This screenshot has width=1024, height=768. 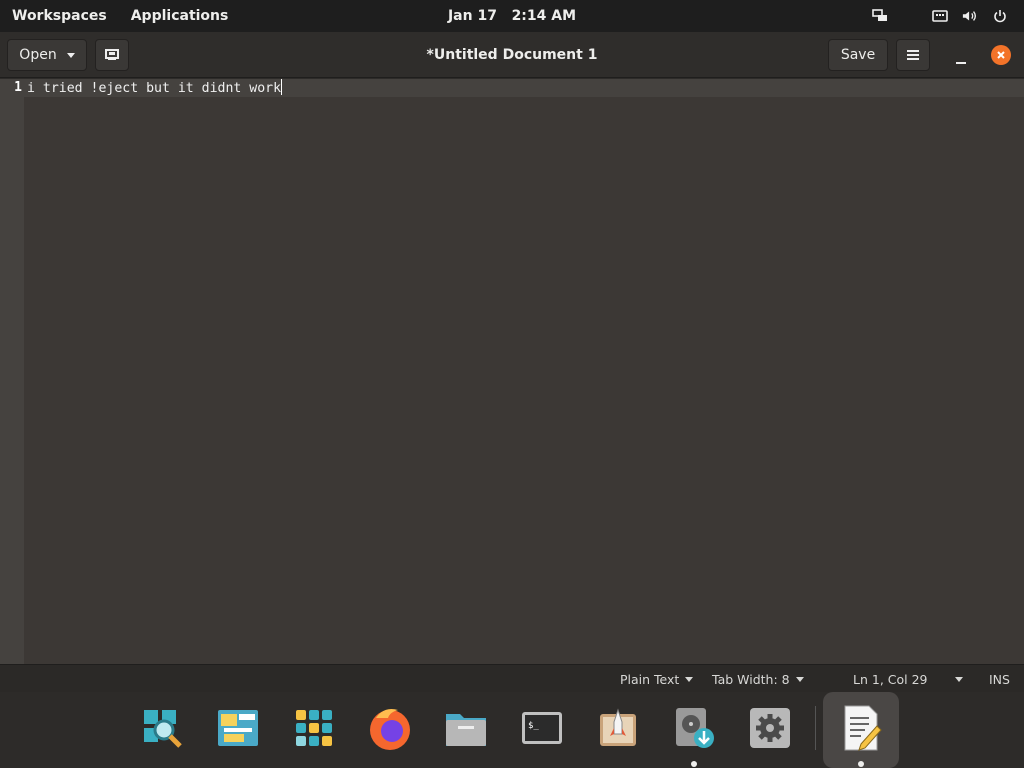 I want to click on terminal-icon: $_, so click(x=542, y=728).